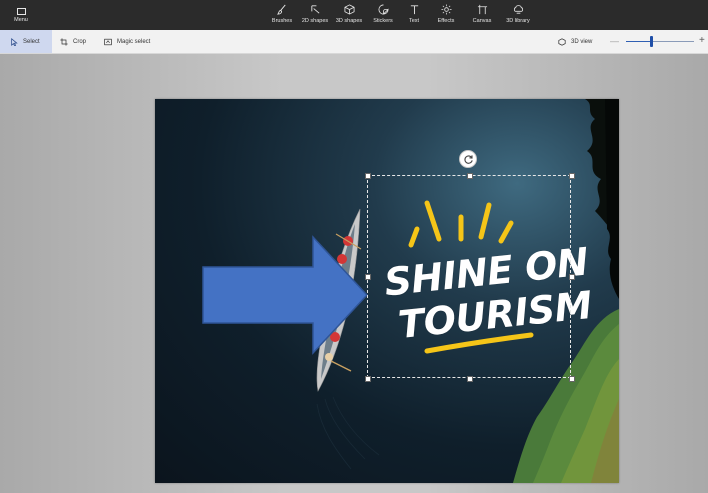  I want to click on select-label: Select, so click(31, 41).